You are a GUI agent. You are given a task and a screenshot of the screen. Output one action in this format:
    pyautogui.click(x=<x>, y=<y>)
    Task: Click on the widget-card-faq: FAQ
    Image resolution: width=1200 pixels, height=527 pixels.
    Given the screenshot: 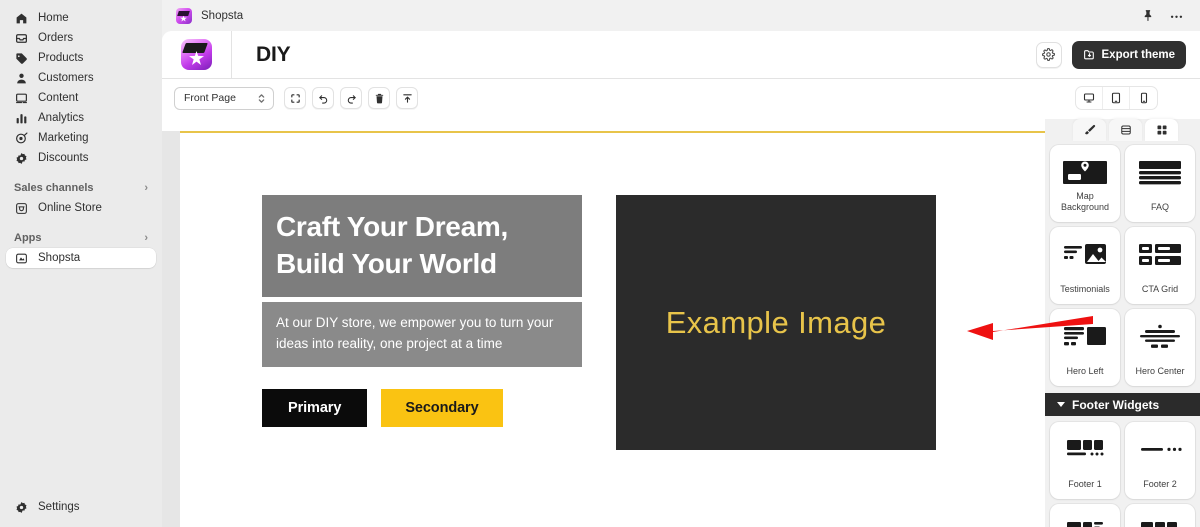 What is the action you would take?
    pyautogui.click(x=1160, y=183)
    